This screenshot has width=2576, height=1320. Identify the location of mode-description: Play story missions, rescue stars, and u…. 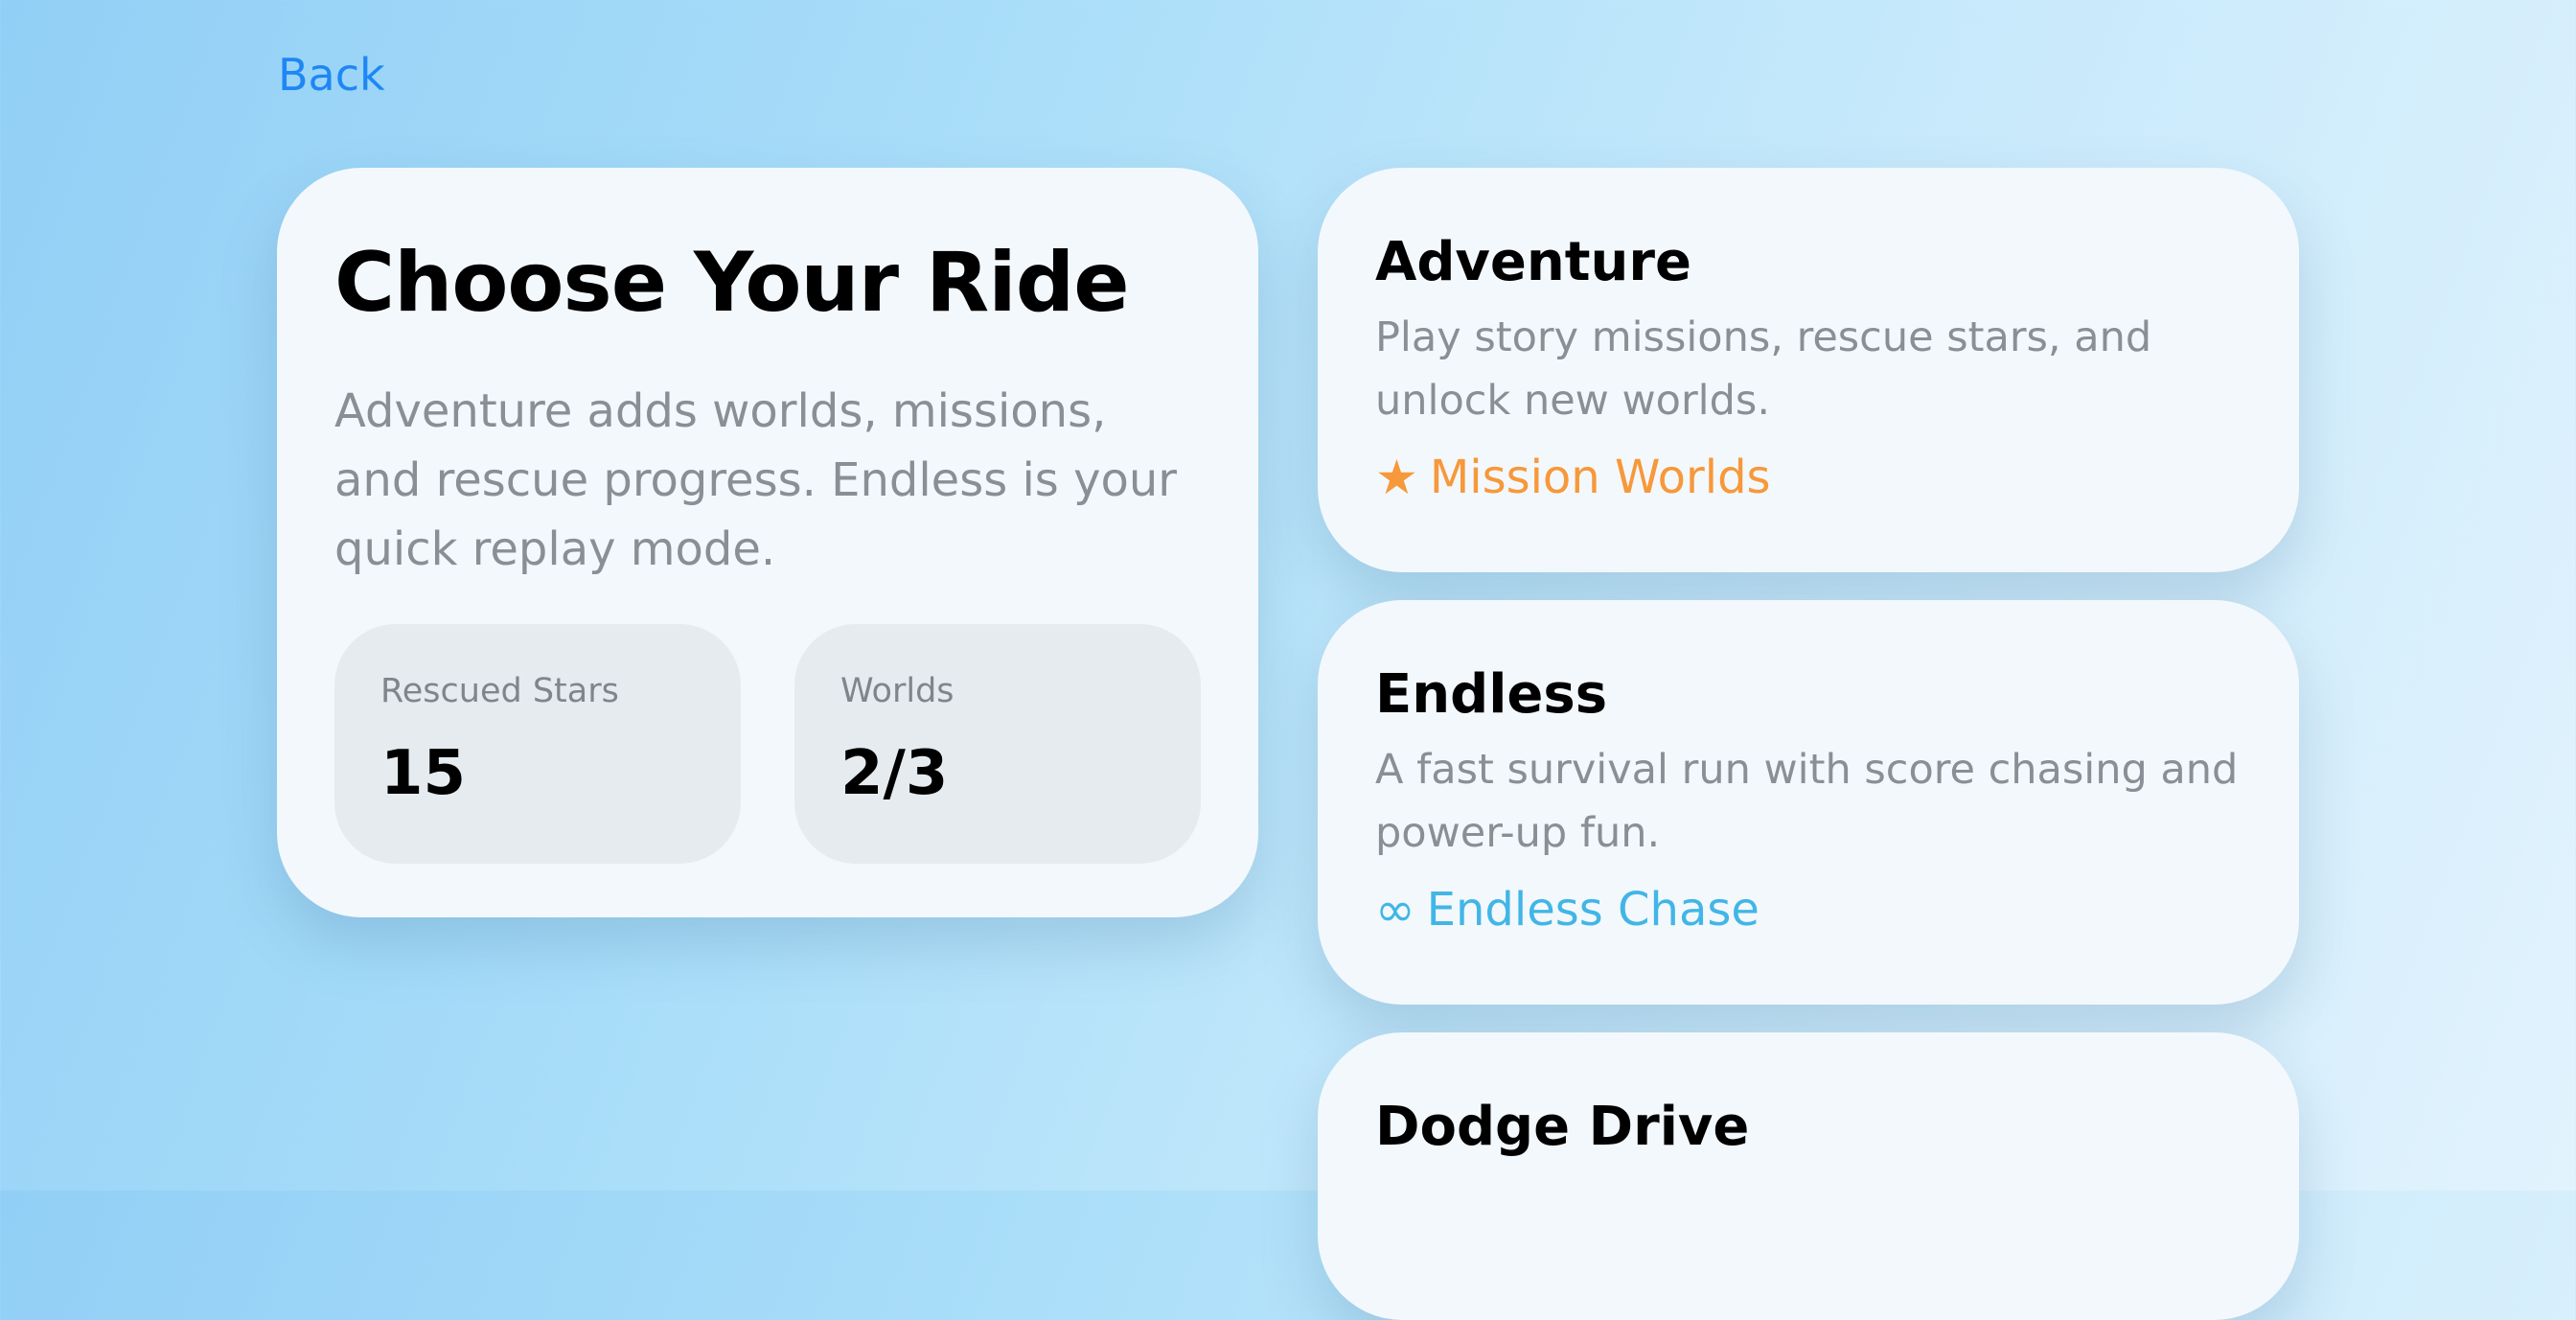
(1763, 369).